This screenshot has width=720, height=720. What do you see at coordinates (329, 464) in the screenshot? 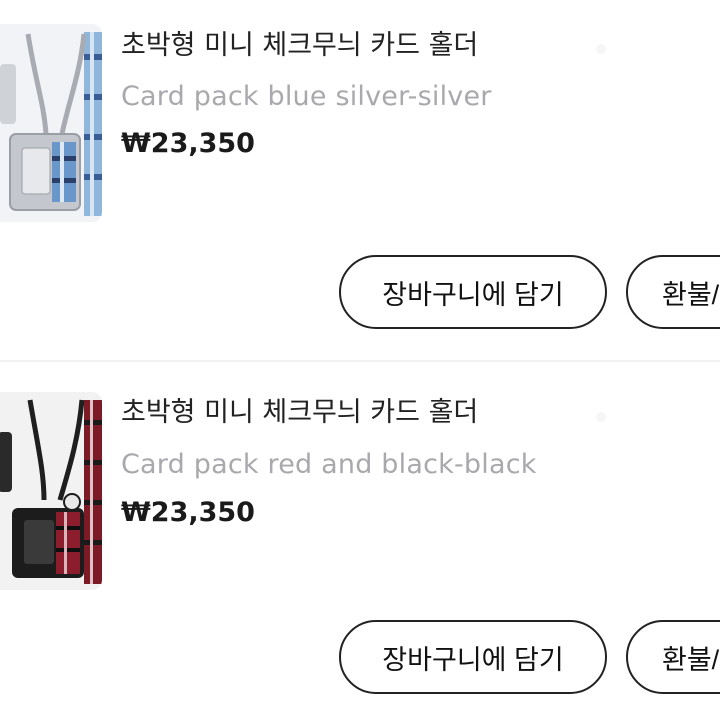
I see `product-option: Card pack red and black-black` at bounding box center [329, 464].